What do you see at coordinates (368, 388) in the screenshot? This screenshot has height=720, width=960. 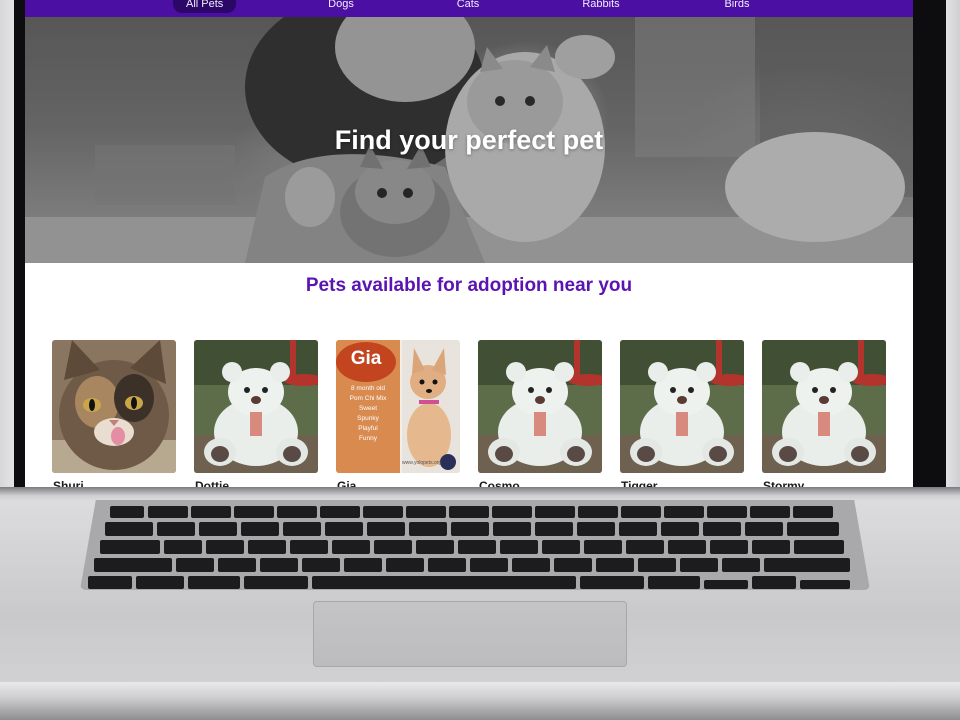 I see `flyer-line: 8 month old` at bounding box center [368, 388].